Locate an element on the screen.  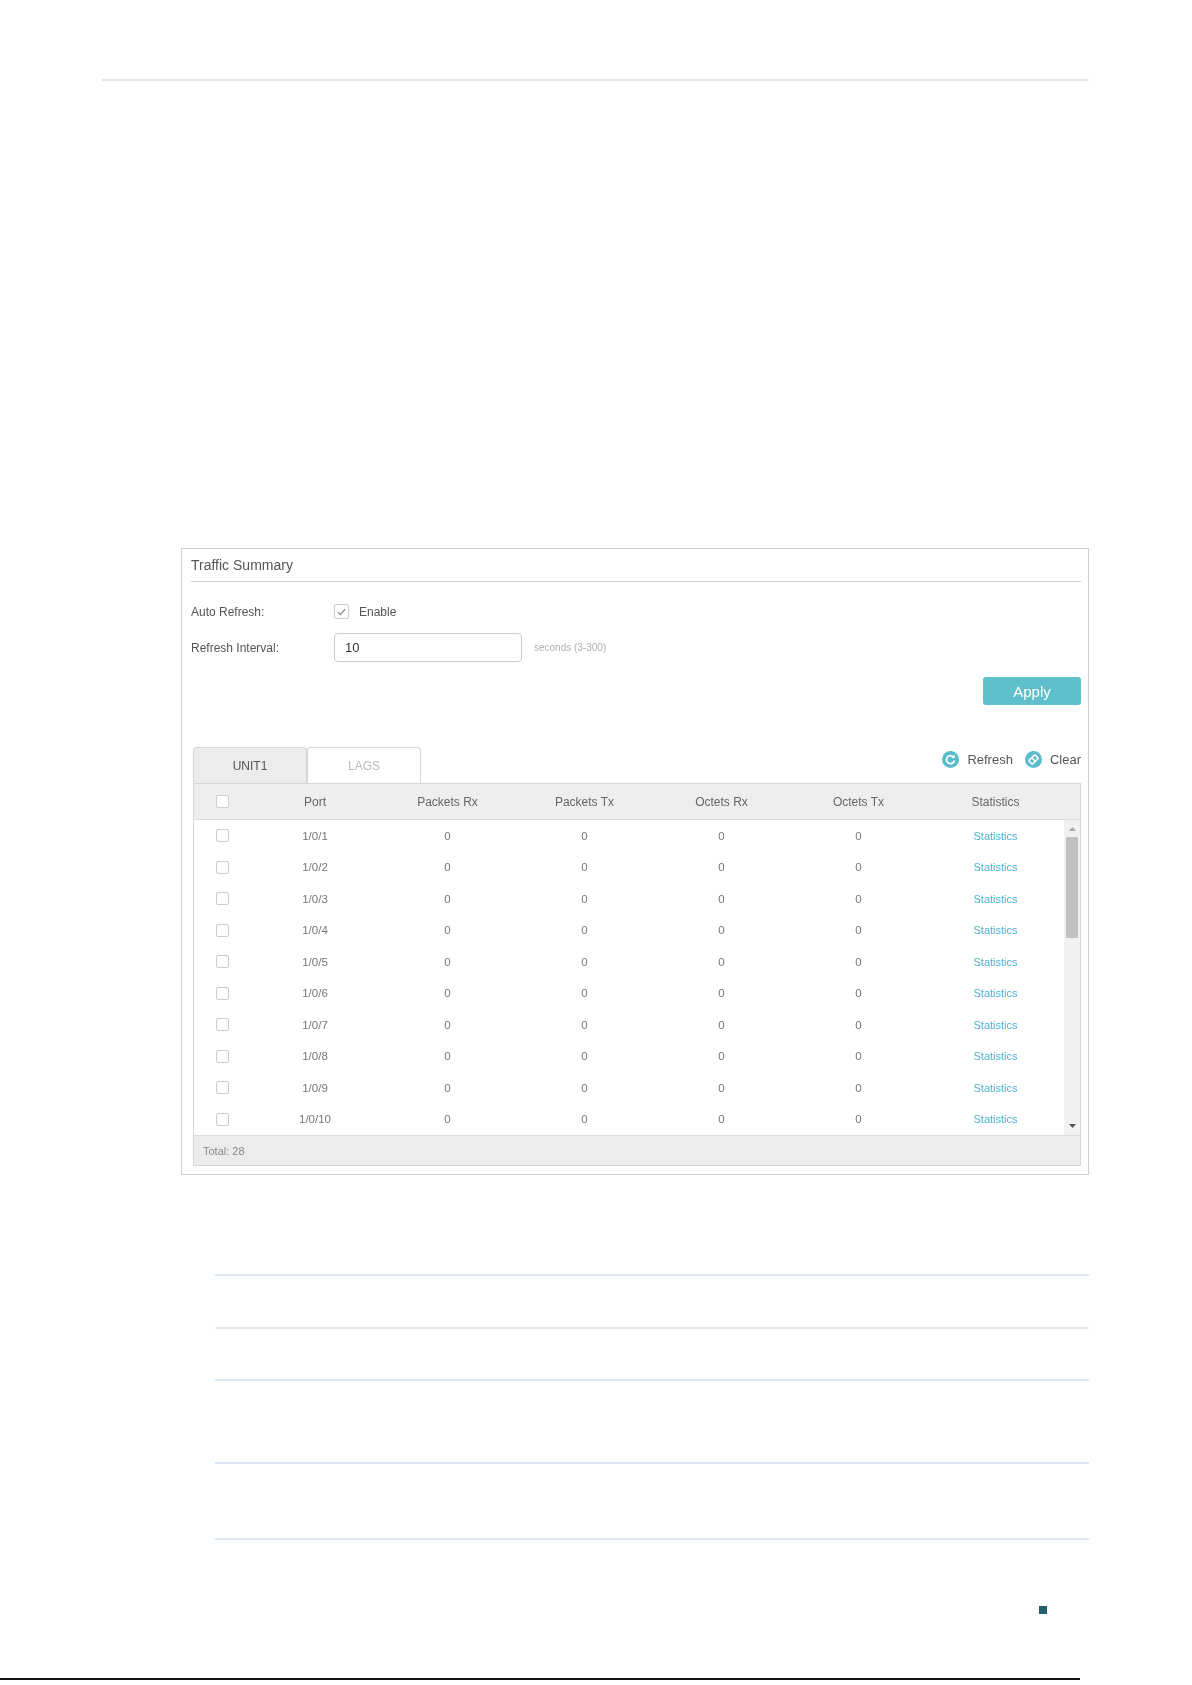
column-header: Statistics is located at coordinates (995, 801).